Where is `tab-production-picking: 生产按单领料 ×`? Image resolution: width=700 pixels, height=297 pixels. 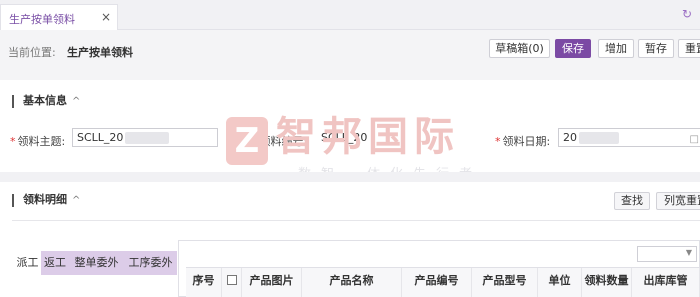
tab-production-picking: 生产按单领料 × is located at coordinates (59, 17).